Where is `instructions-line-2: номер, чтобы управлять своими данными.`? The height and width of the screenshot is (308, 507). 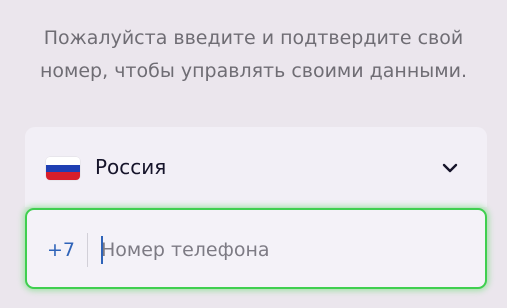
instructions-line-2: номер, чтобы управлять своими данными. is located at coordinates (253, 71).